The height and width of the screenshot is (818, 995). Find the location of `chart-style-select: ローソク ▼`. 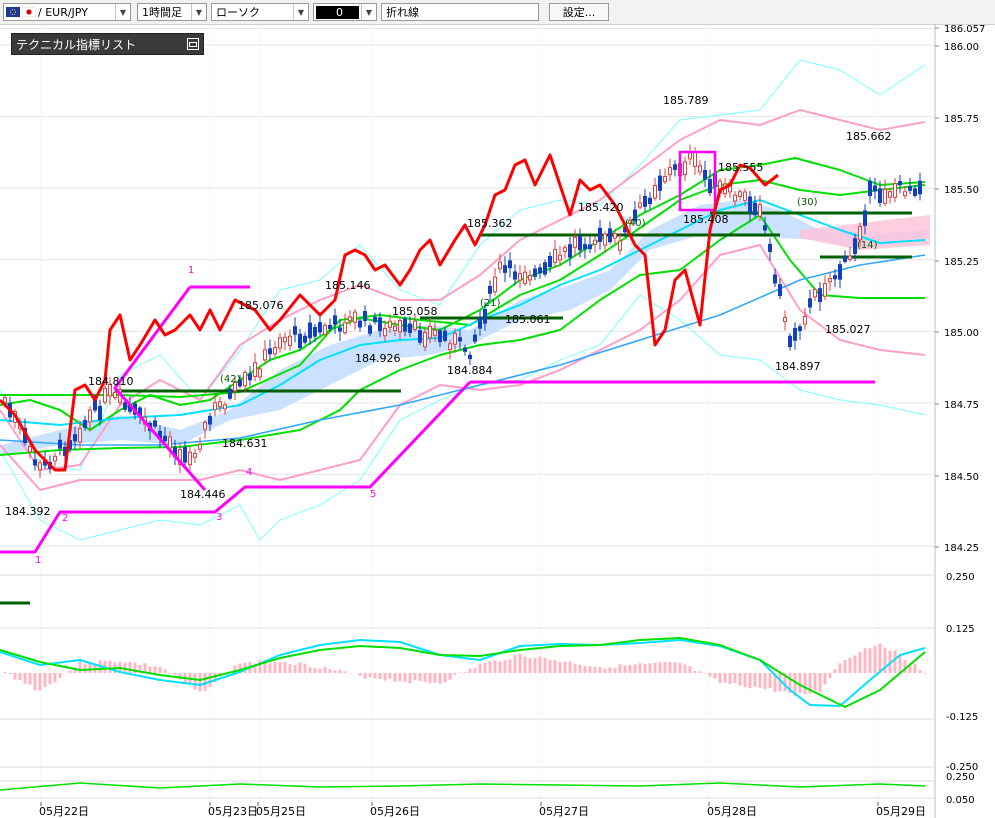

chart-style-select: ローソク ▼ is located at coordinates (260, 12).